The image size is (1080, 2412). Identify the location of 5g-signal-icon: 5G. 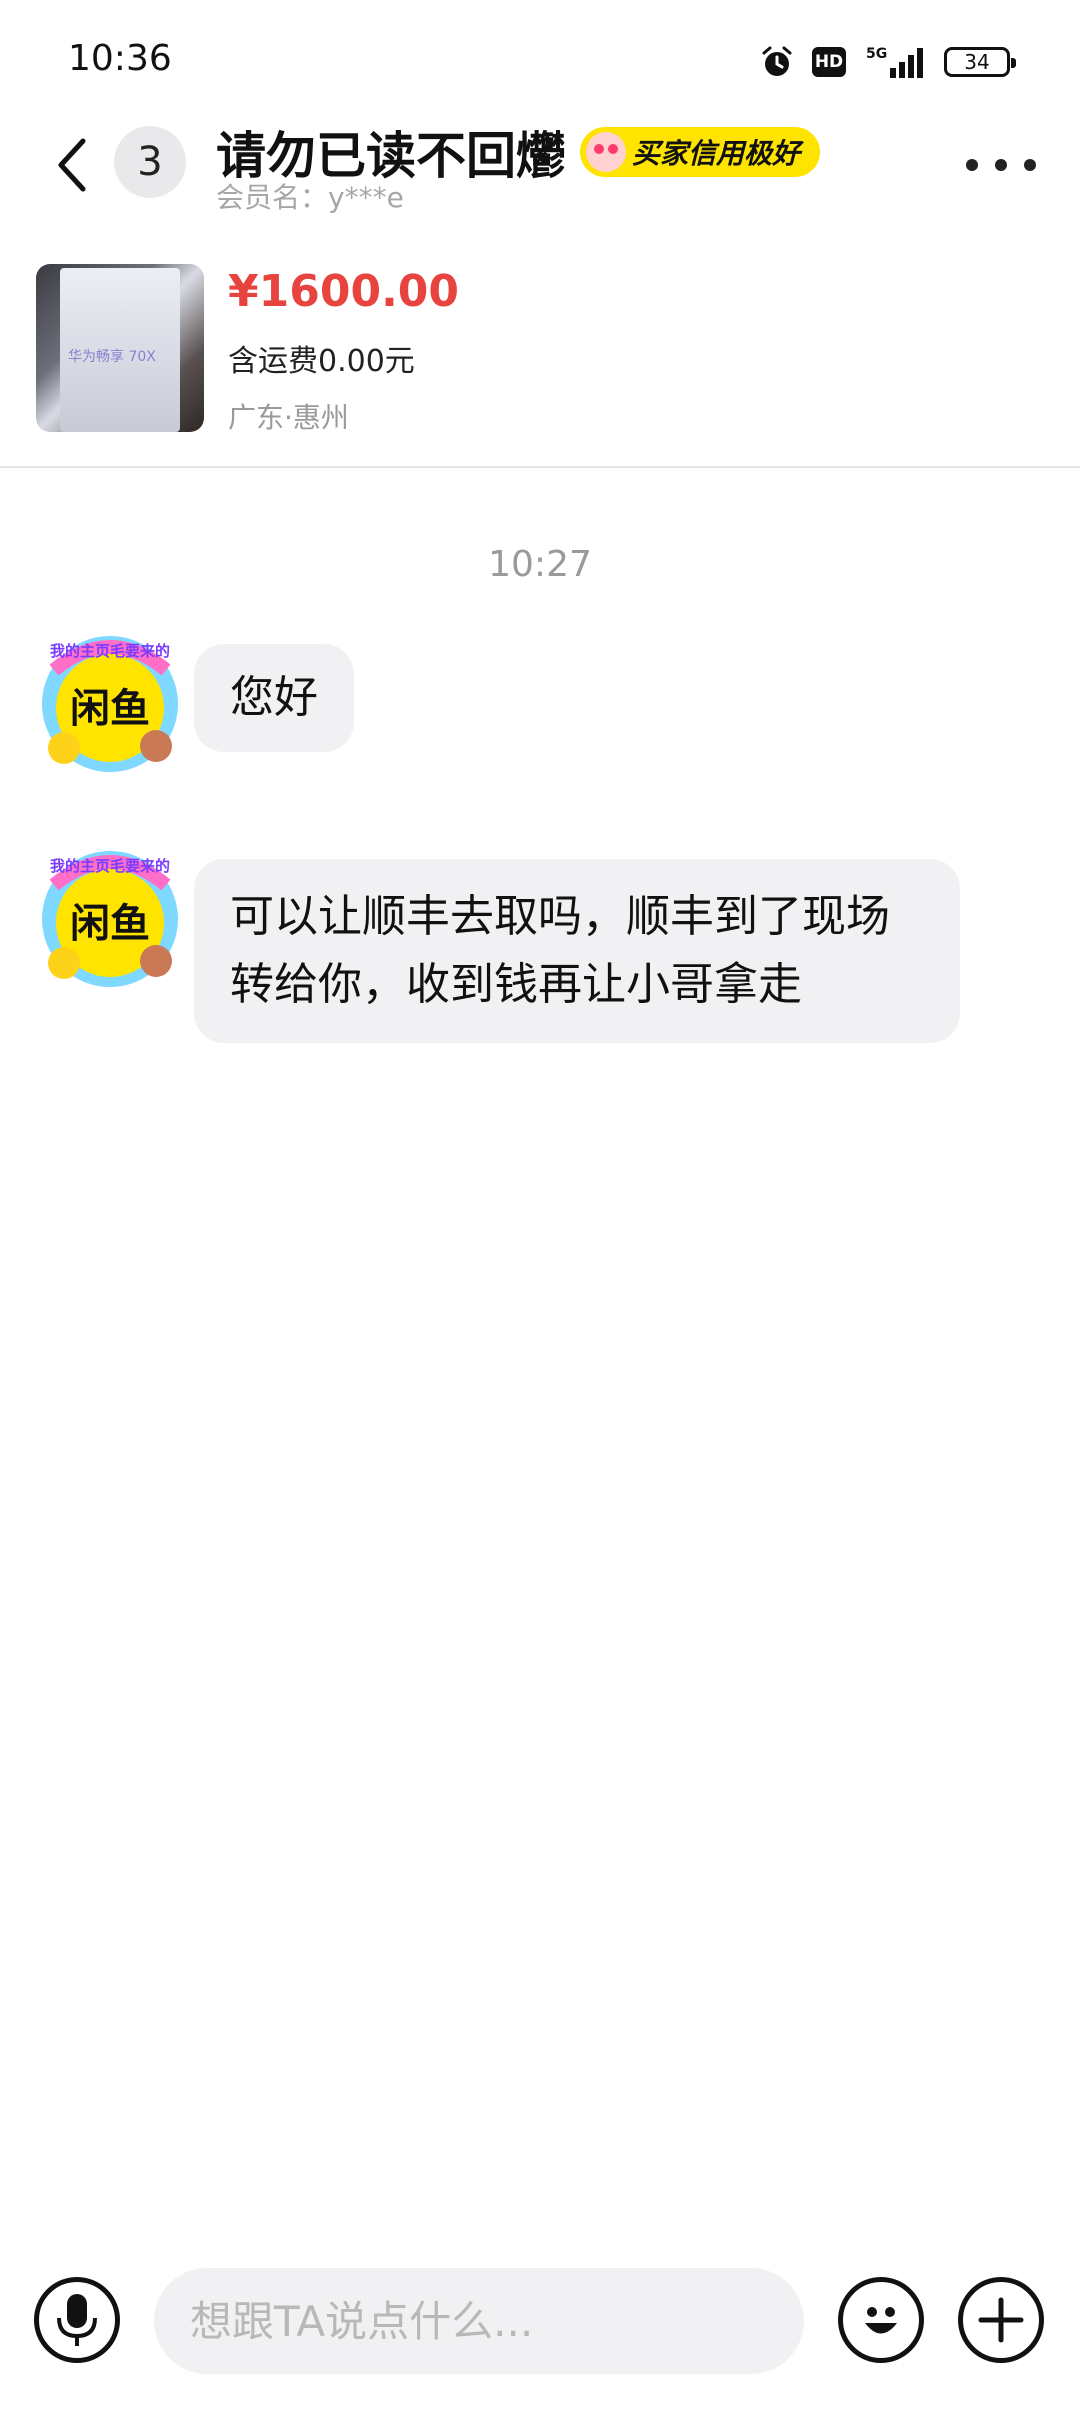
(895, 62).